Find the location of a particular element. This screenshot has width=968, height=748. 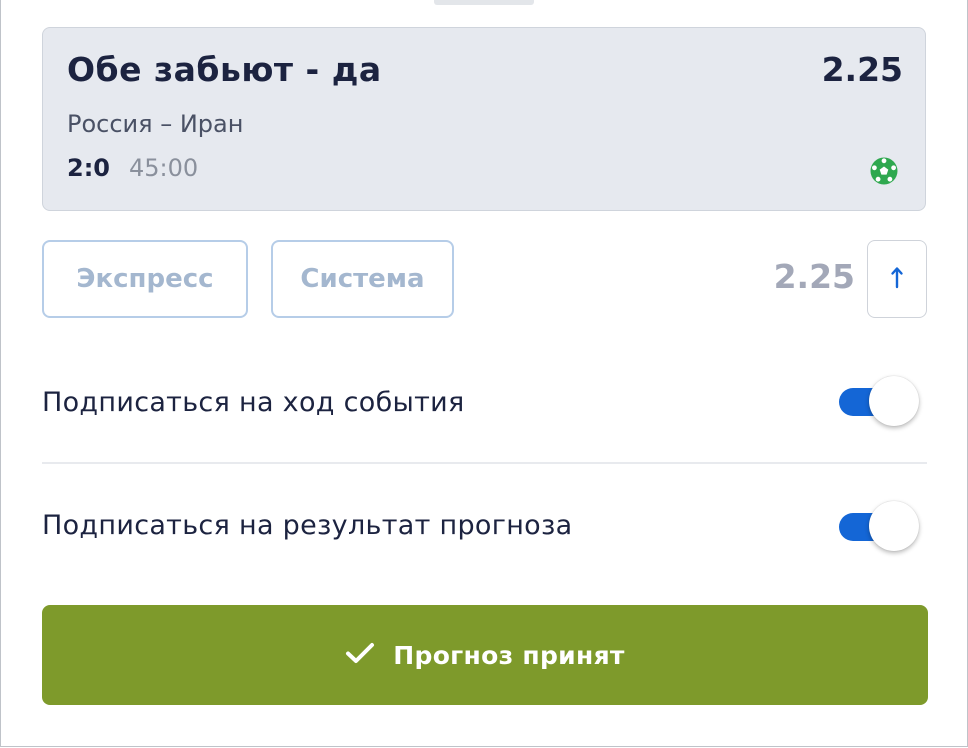

system-button: Система is located at coordinates (362, 279).